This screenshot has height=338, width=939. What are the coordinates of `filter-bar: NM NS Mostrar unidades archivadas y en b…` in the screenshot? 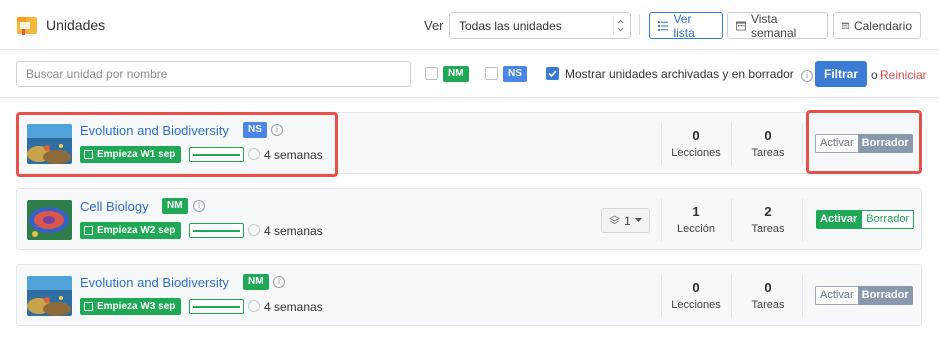 It's located at (469, 74).